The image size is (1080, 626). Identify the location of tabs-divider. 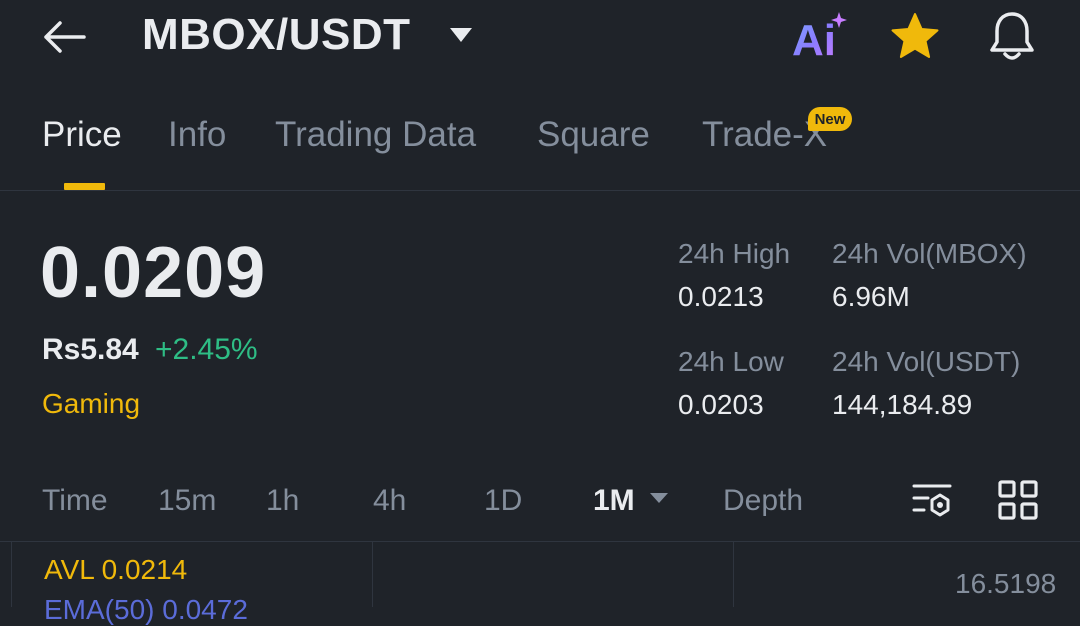
(540, 190).